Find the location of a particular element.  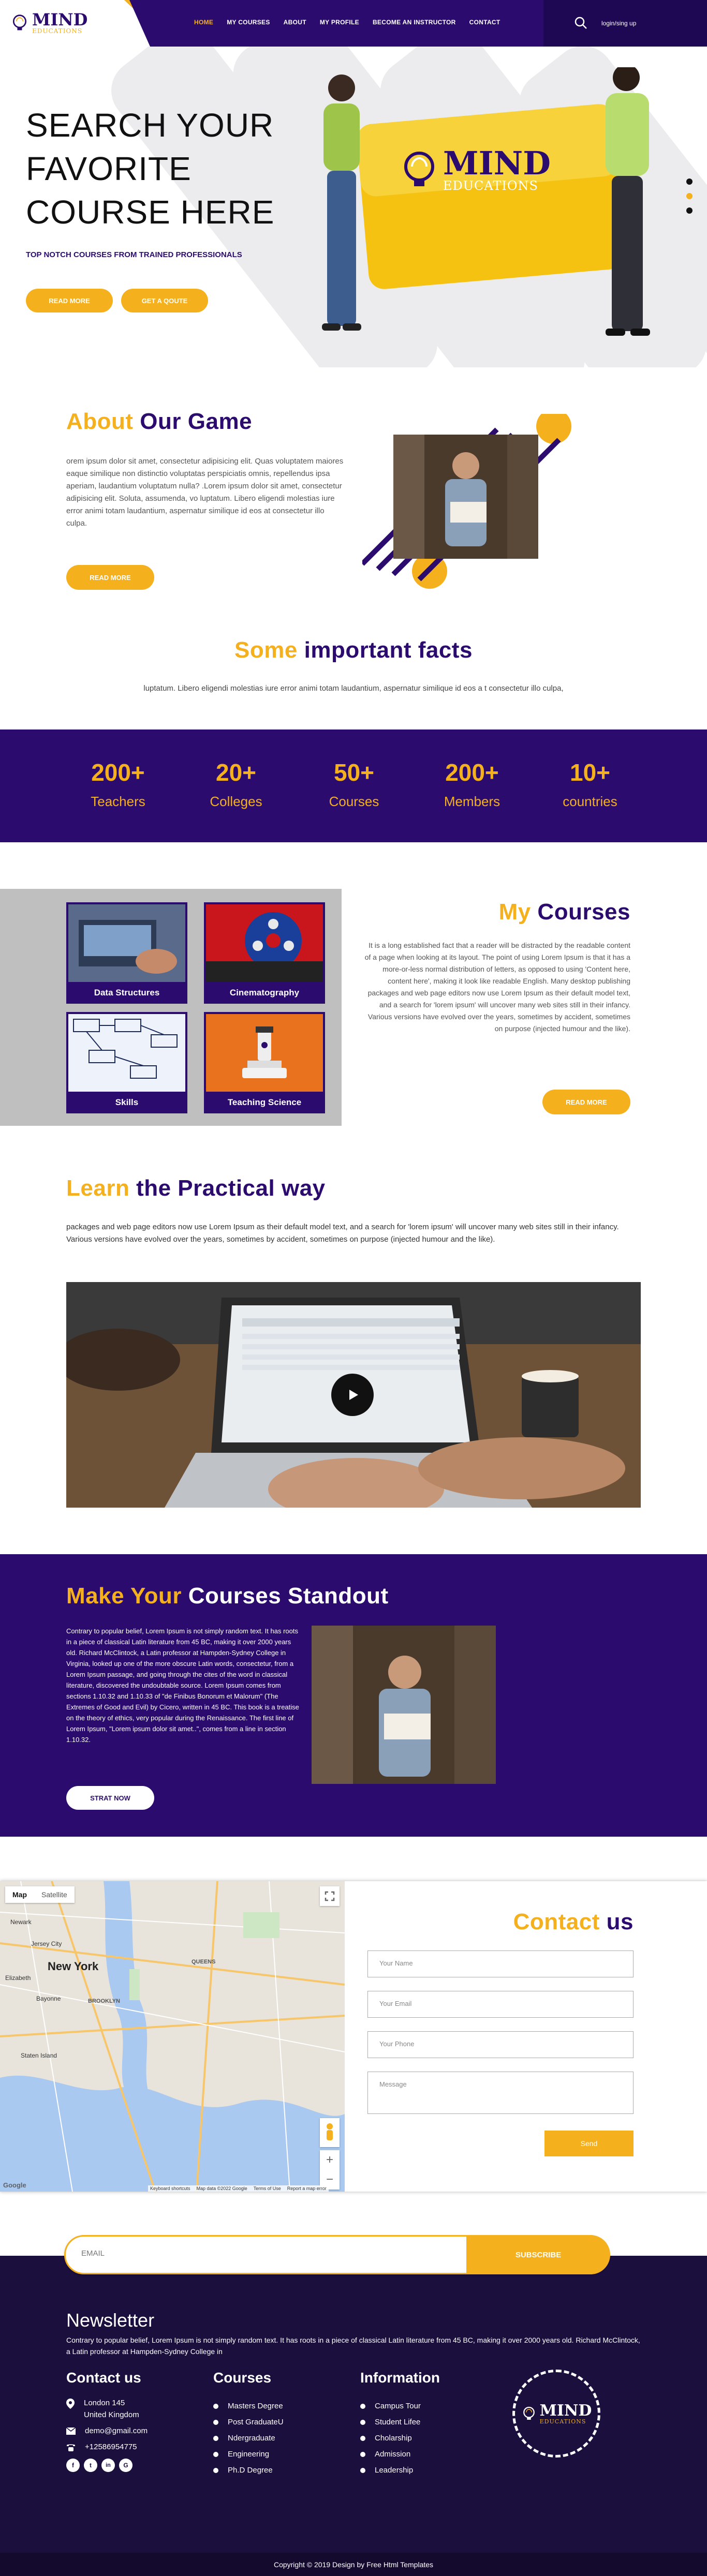

course-card-cinematography: Cinematography is located at coordinates (264, 953).